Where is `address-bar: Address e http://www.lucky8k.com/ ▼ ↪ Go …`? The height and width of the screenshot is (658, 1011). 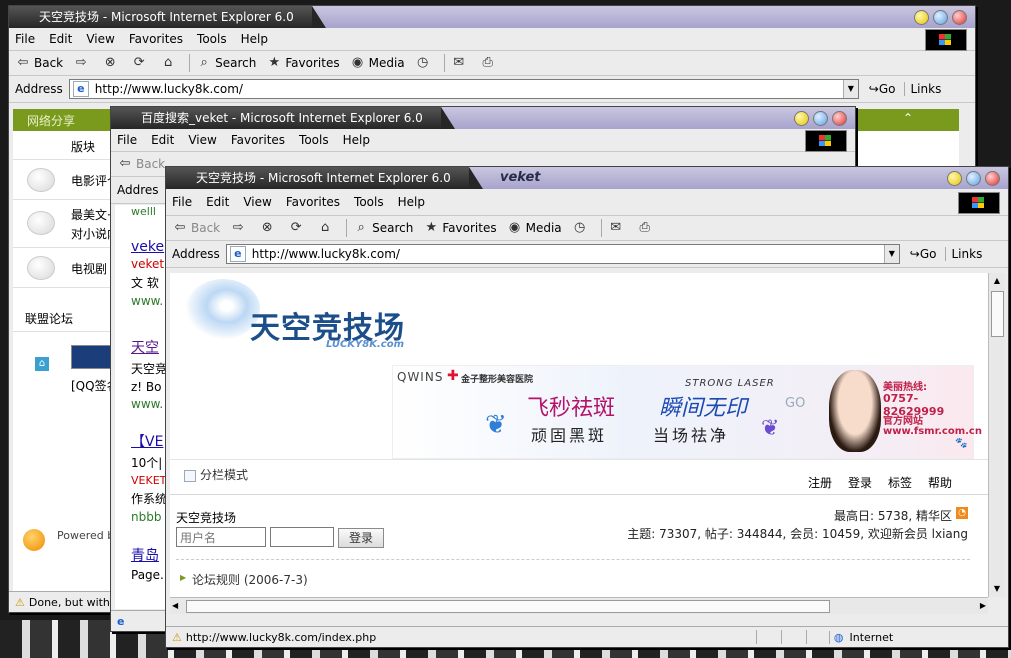
address-bar: Address e http://www.lucky8k.com/ ▼ ↪ Go … is located at coordinates (492, 89).